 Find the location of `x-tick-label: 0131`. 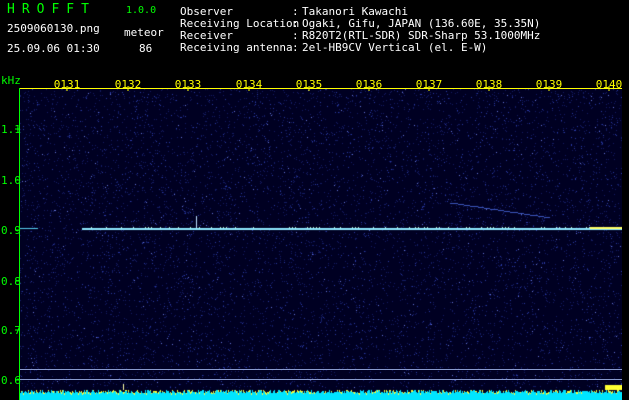

x-tick-label: 0131 is located at coordinates (67, 84).